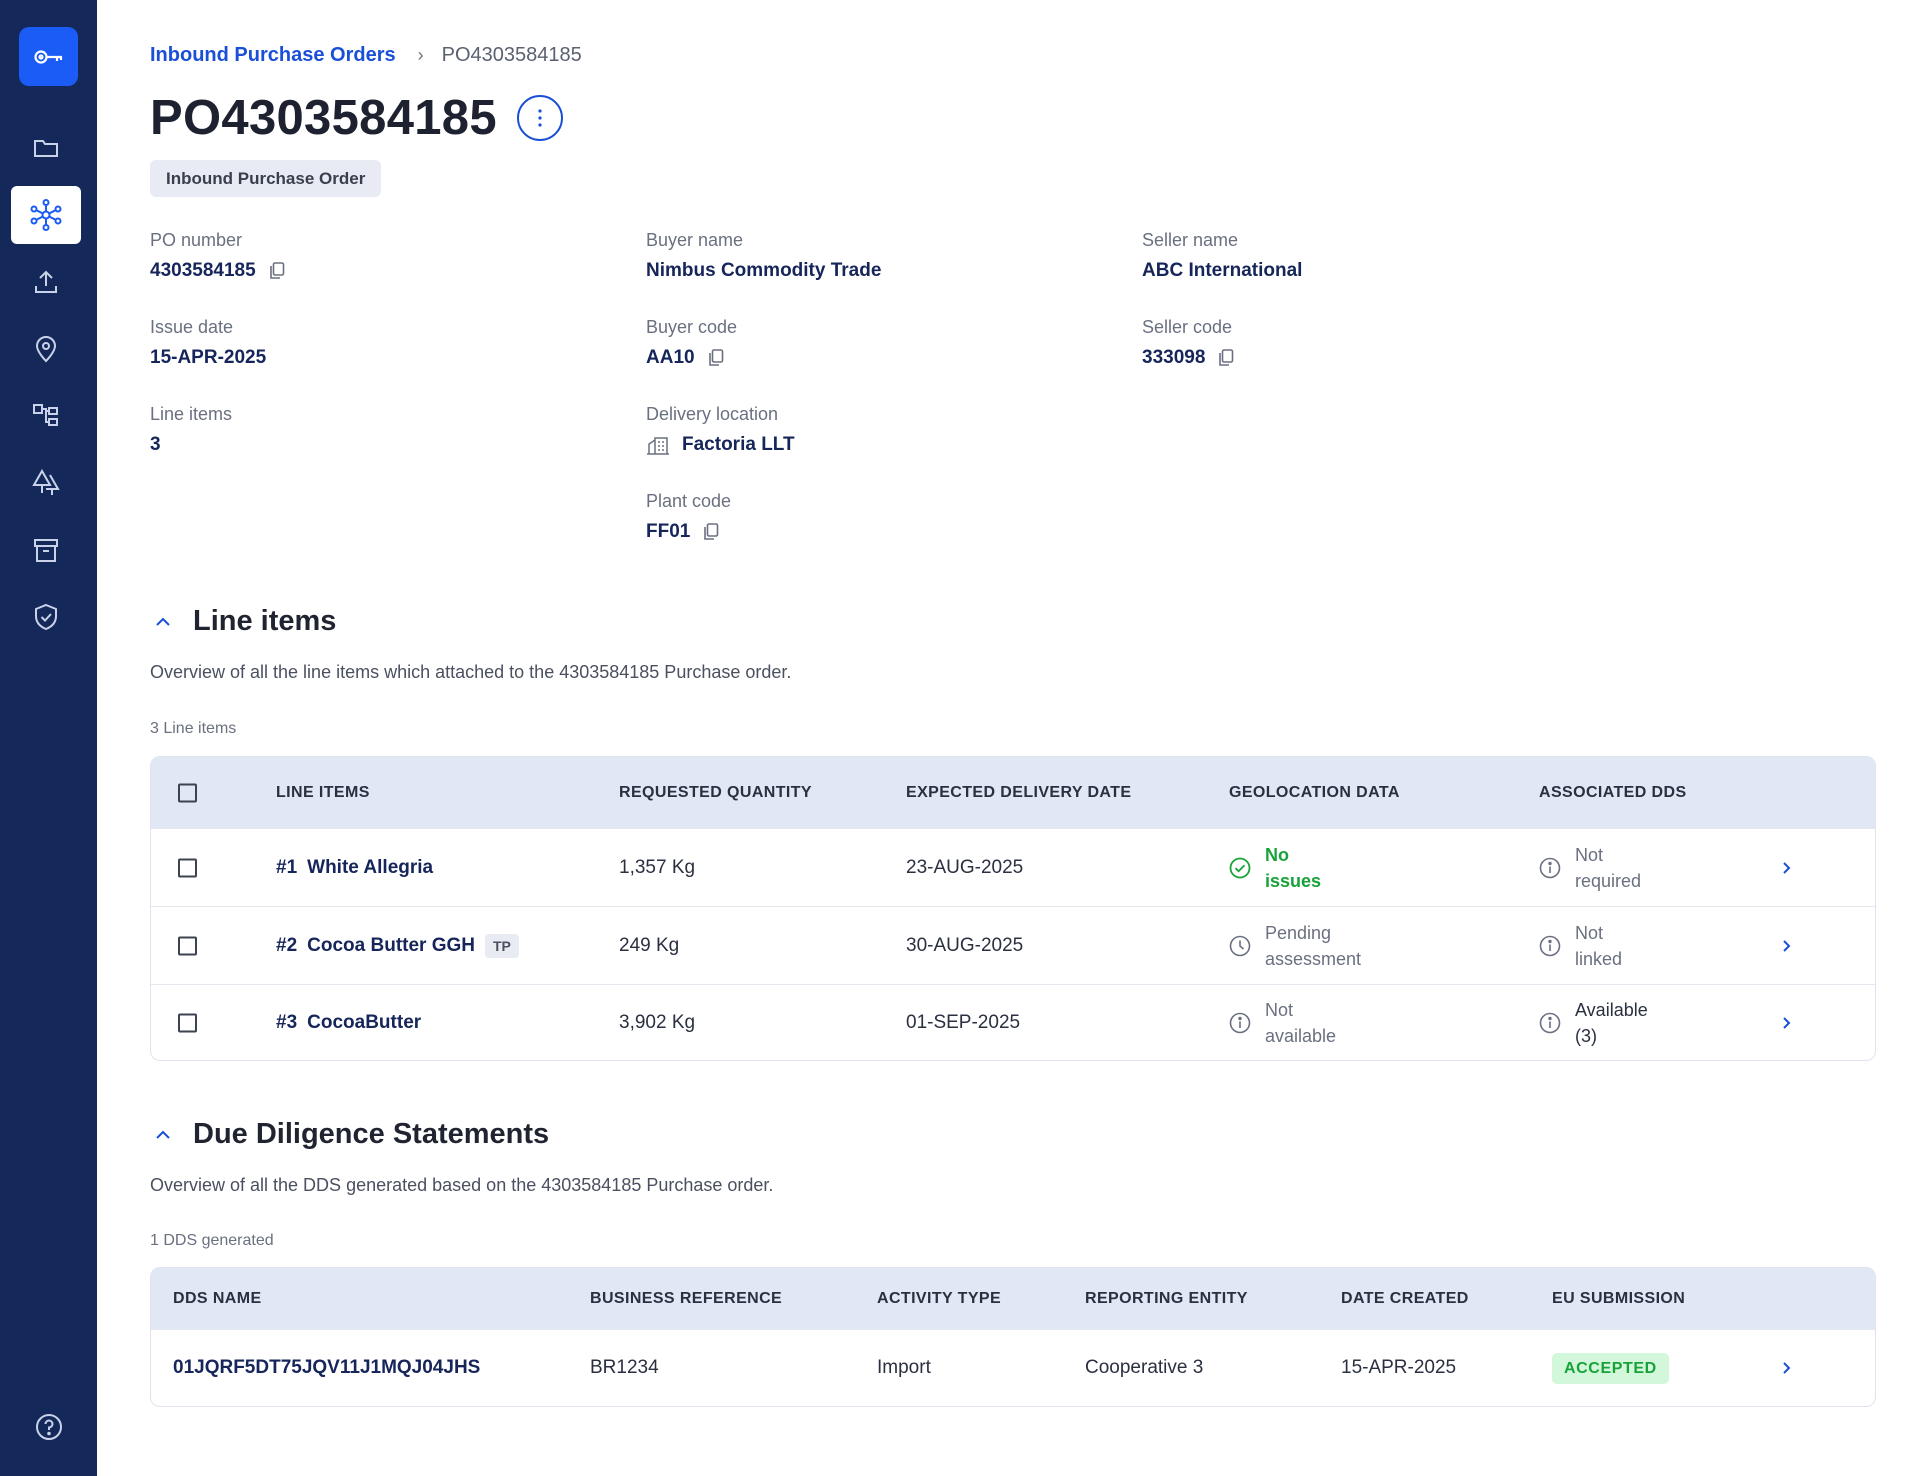  What do you see at coordinates (46, 148) in the screenshot?
I see `sidebar-item-folder` at bounding box center [46, 148].